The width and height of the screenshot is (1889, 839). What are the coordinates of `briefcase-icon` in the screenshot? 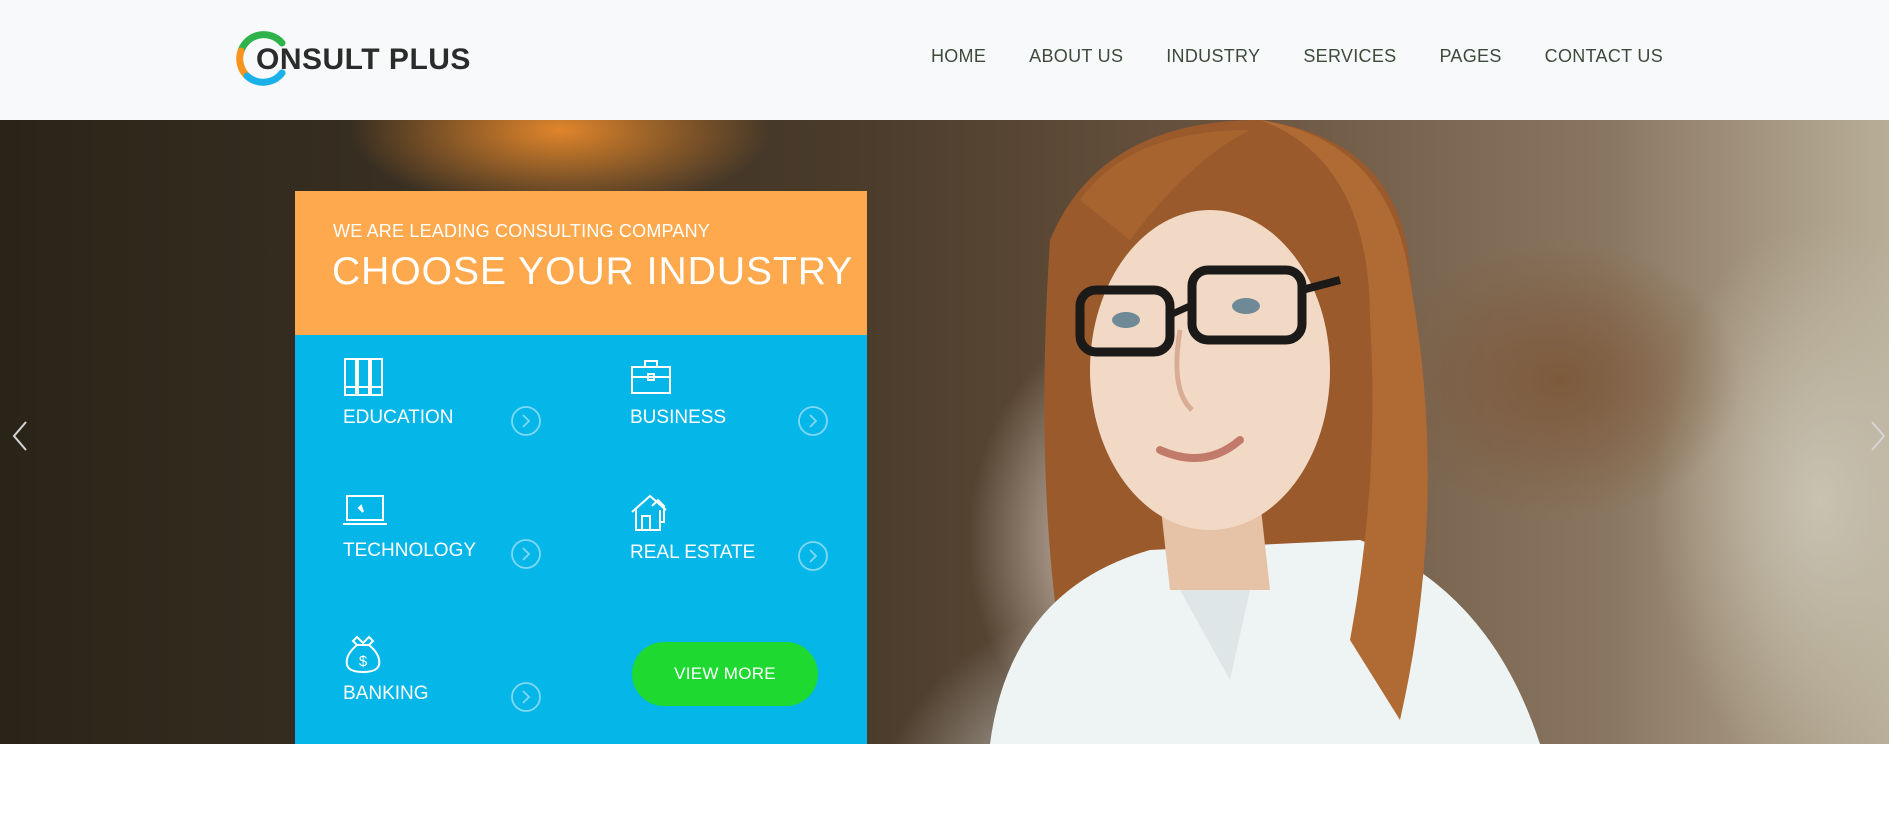 It's located at (651, 377).